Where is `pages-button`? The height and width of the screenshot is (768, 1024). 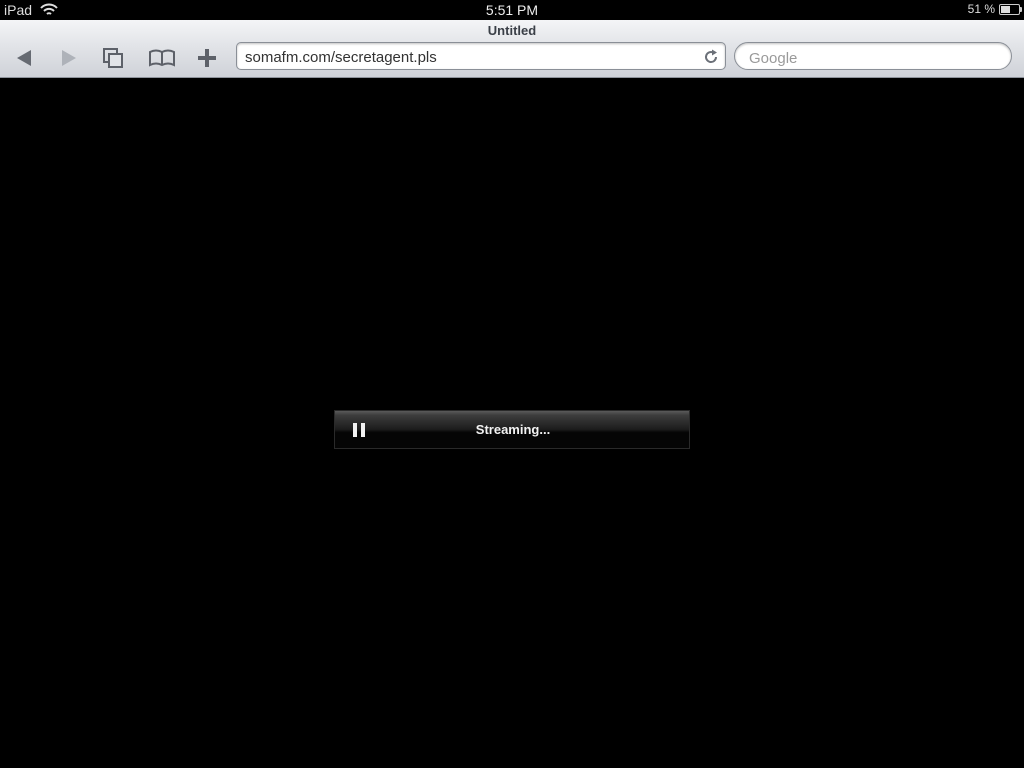
pages-button is located at coordinates (113, 58).